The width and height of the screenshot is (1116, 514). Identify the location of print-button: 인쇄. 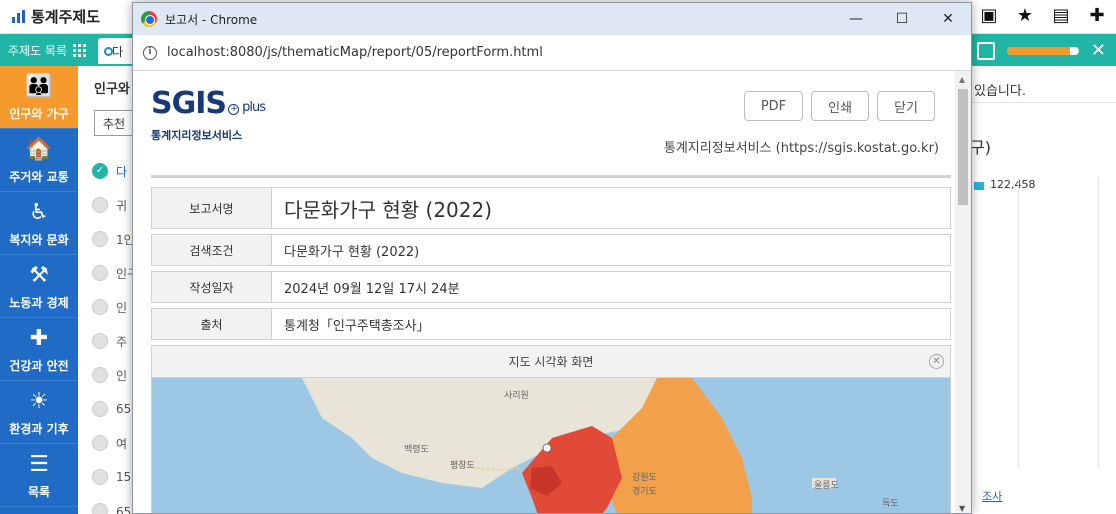
(840, 106).